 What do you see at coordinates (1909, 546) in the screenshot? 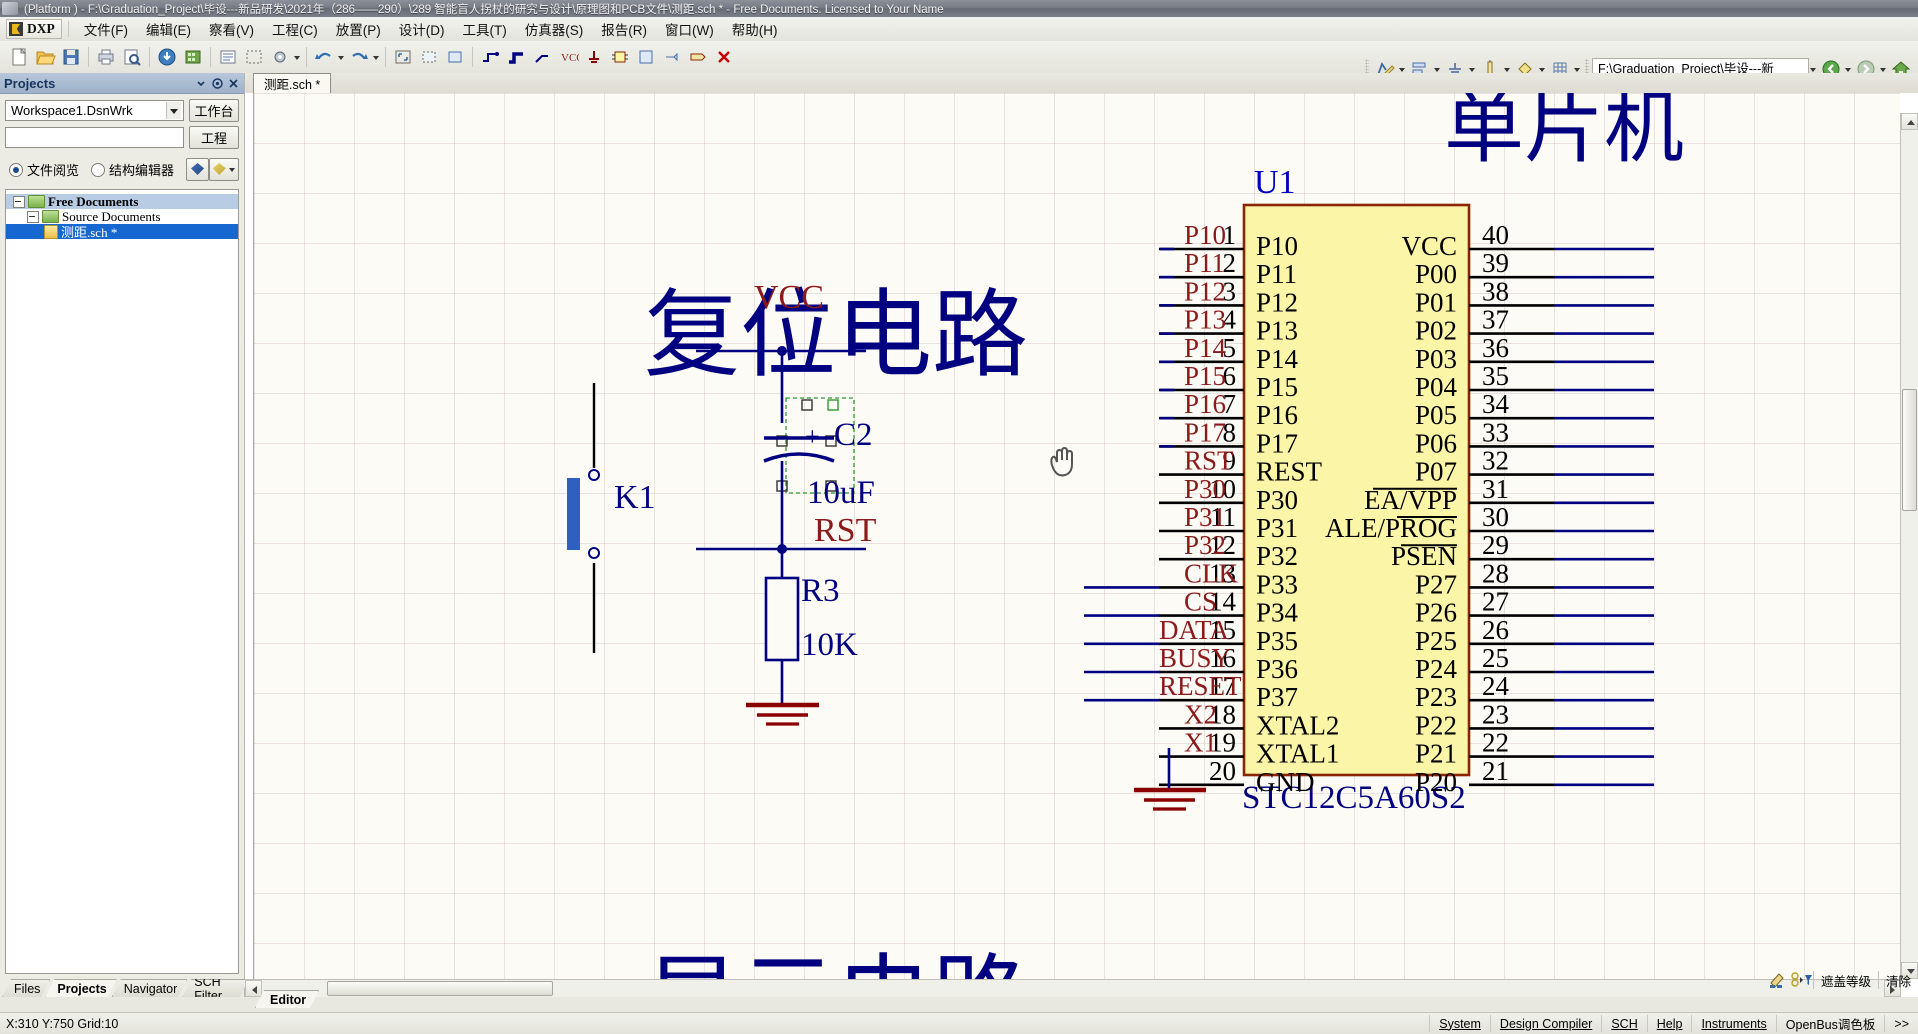
I see `vertical-scrollbar` at bounding box center [1909, 546].